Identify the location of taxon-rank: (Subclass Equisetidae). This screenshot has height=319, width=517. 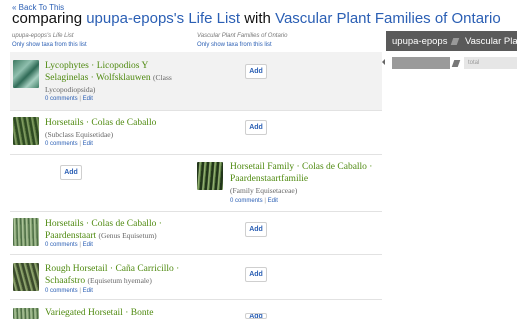
(79, 134).